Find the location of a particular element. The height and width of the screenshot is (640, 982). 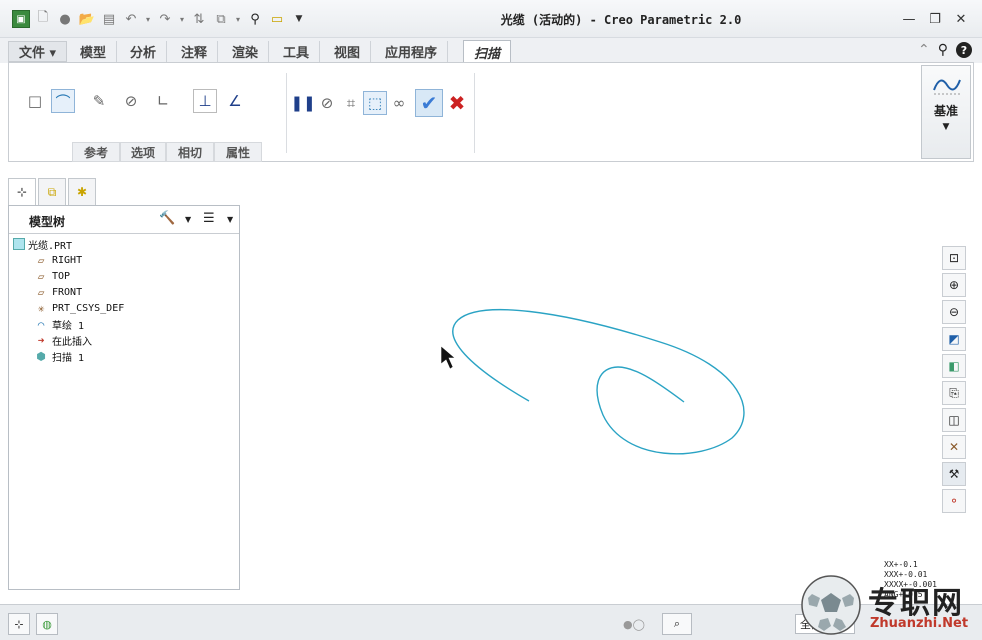

preview-mesh-icon: ⌗ is located at coordinates (351, 103).